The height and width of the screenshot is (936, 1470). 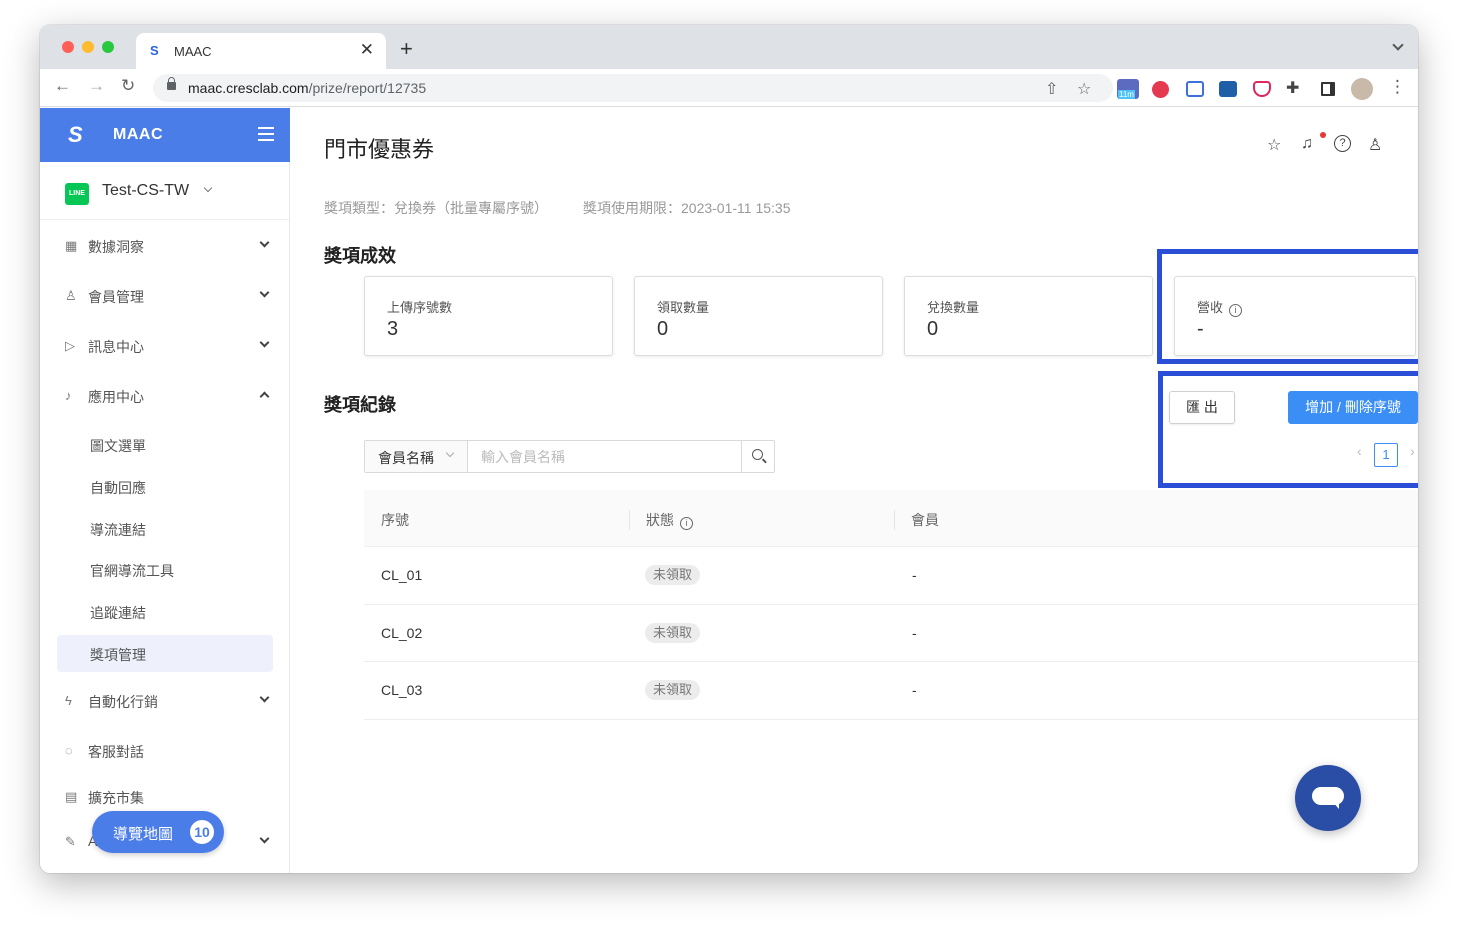 What do you see at coordinates (165, 444) in the screenshot?
I see `sidebar-subitem-richmenu: 圖文選單` at bounding box center [165, 444].